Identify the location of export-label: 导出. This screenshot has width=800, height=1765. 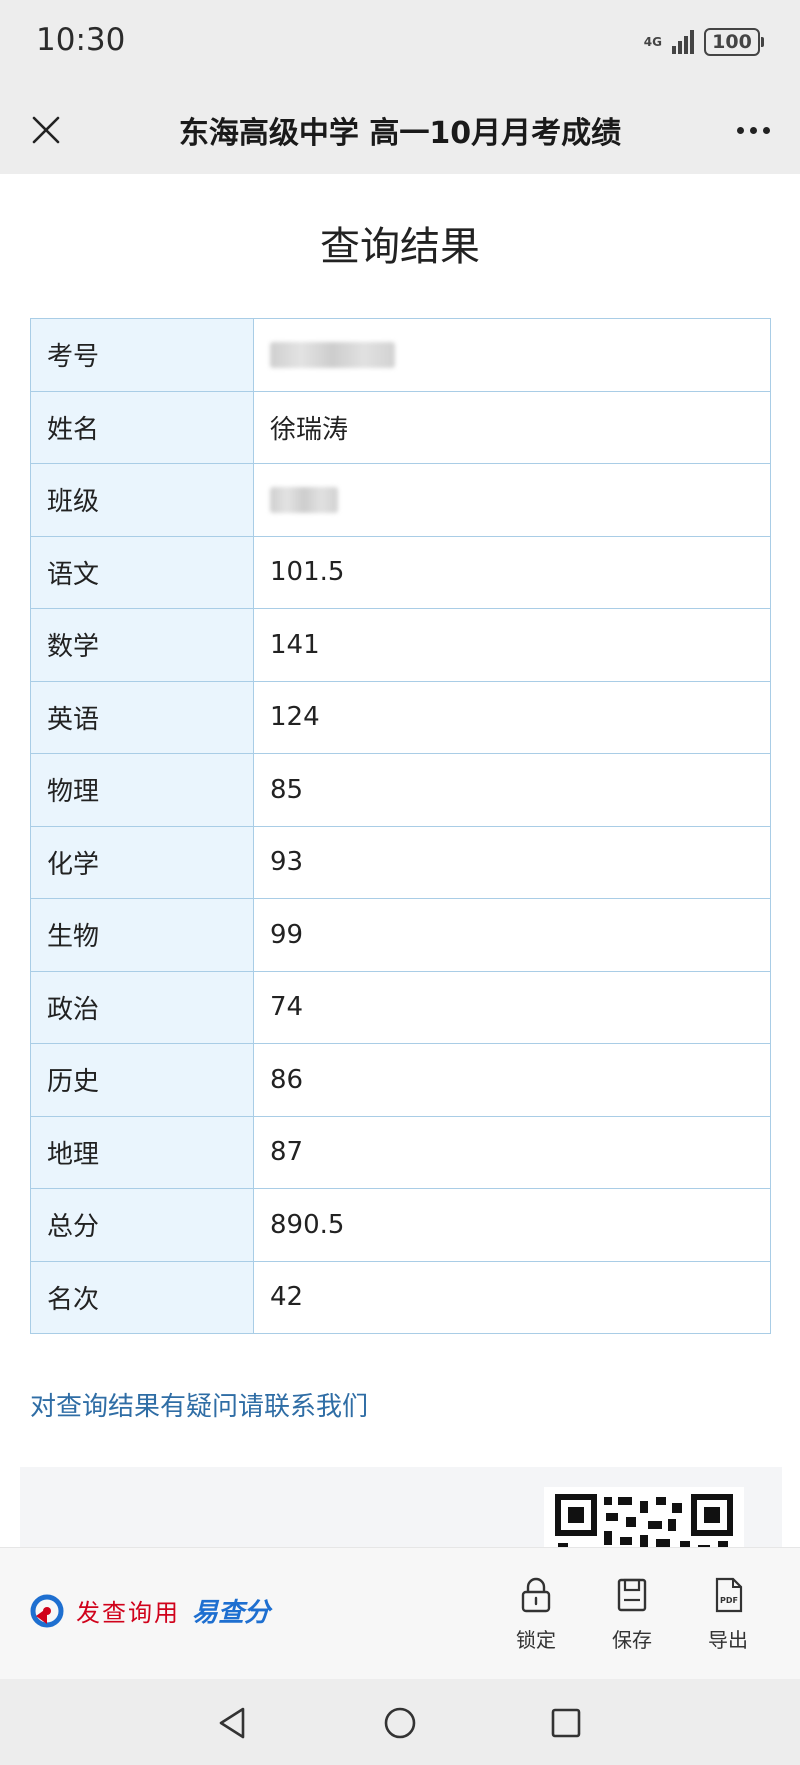
(728, 1640).